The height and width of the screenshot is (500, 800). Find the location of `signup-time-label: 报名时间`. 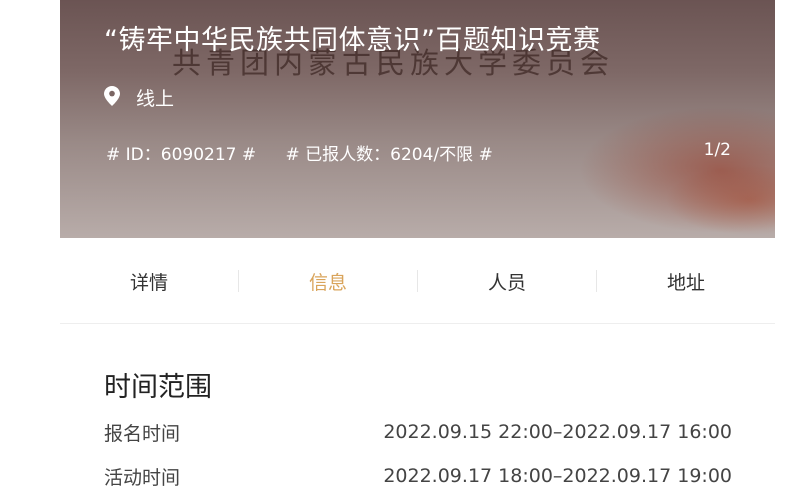

signup-time-label: 报名时间 is located at coordinates (142, 433).